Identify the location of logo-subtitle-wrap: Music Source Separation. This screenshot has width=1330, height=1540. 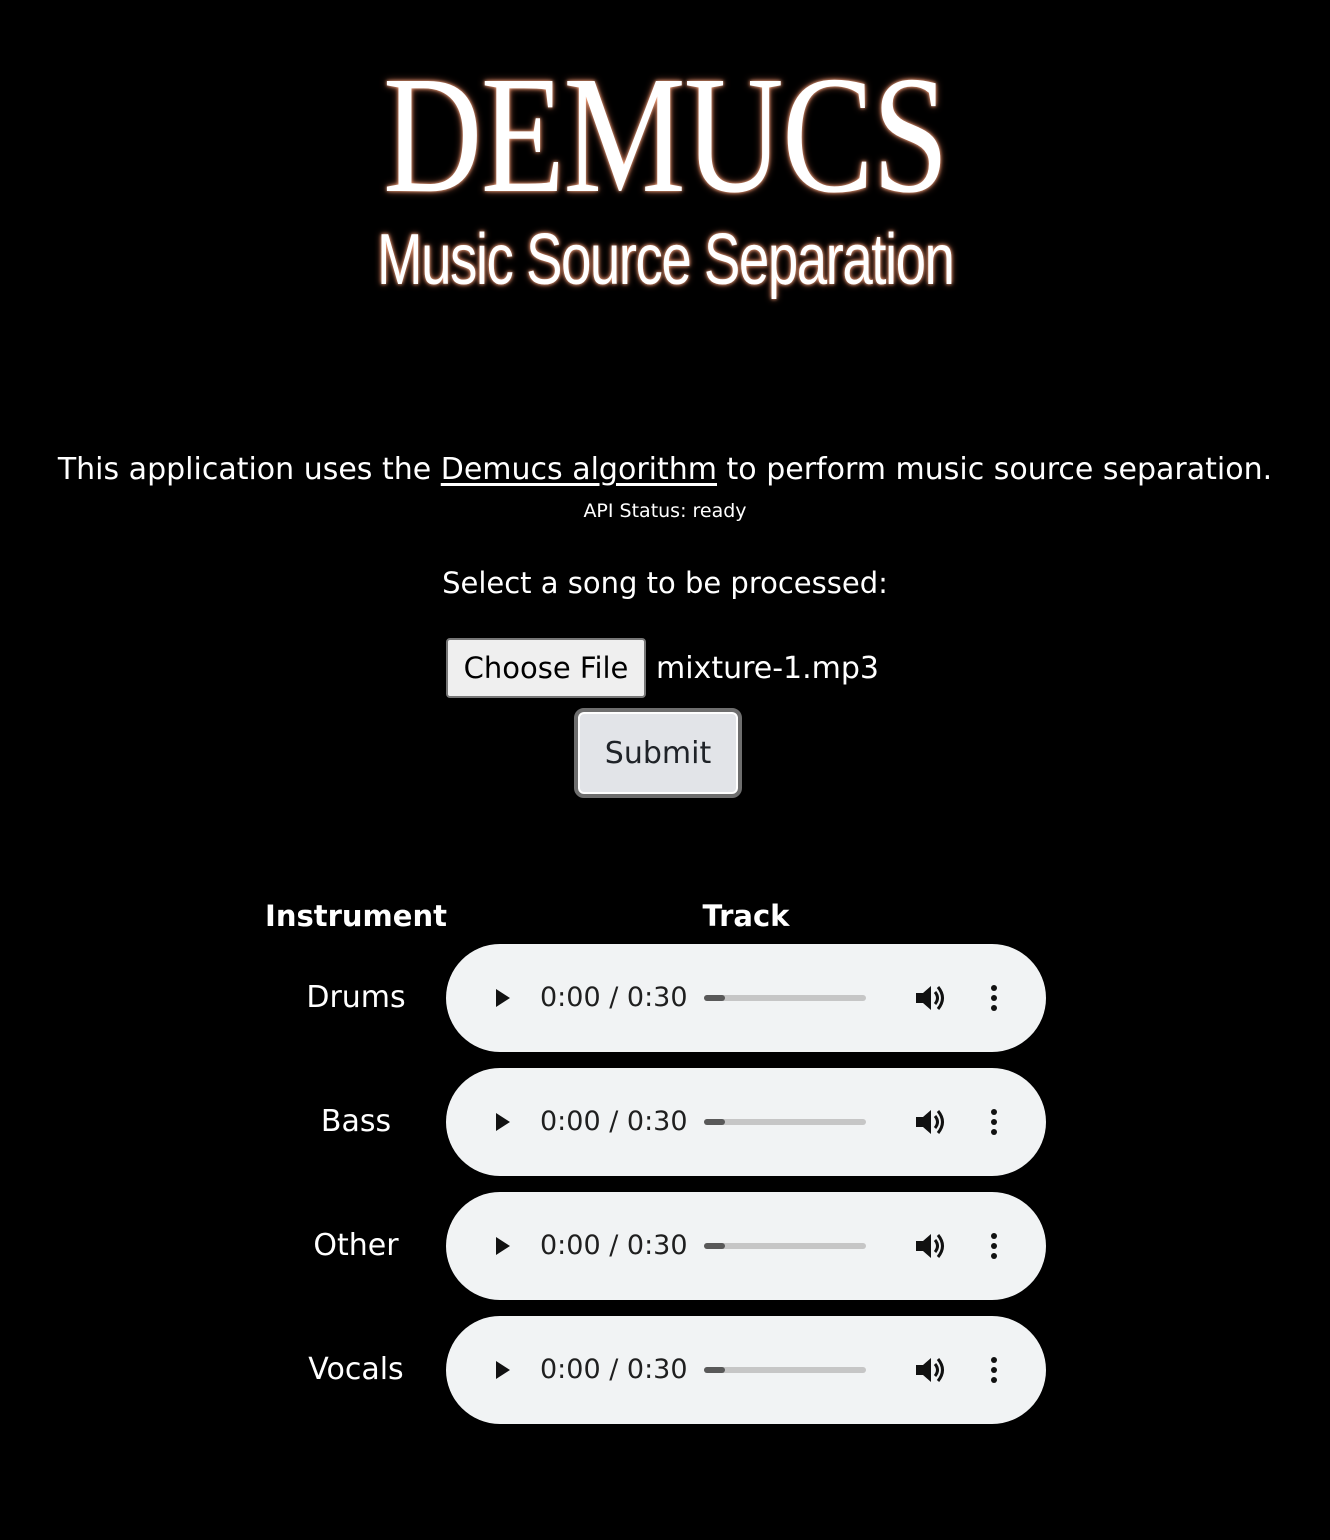
(665, 260).